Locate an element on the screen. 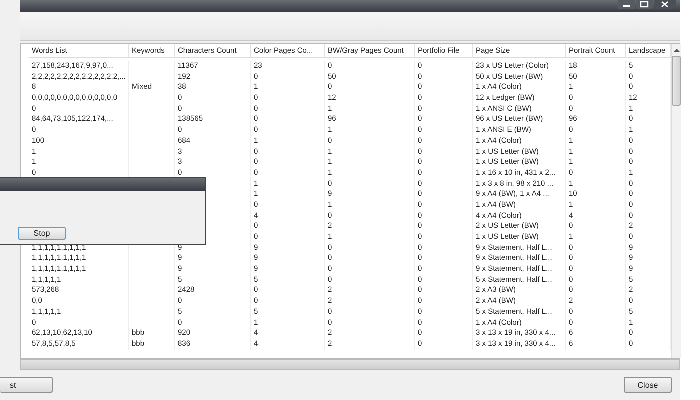 The width and height of the screenshot is (700, 400). horizontal-scrollbar is located at coordinates (350, 364).